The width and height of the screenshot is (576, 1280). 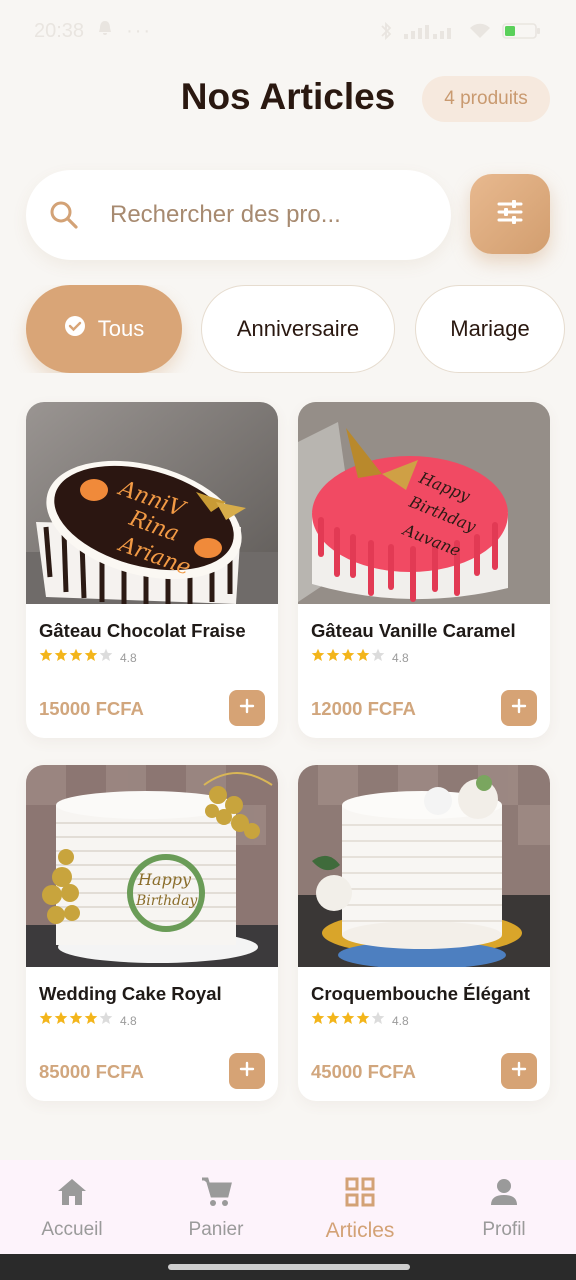 I want to click on nav-item-articles: Articles, so click(x=360, y=1207).